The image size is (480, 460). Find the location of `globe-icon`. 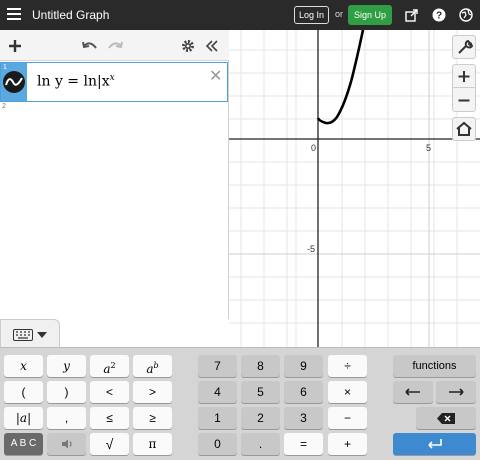

globe-icon is located at coordinates (466, 15).